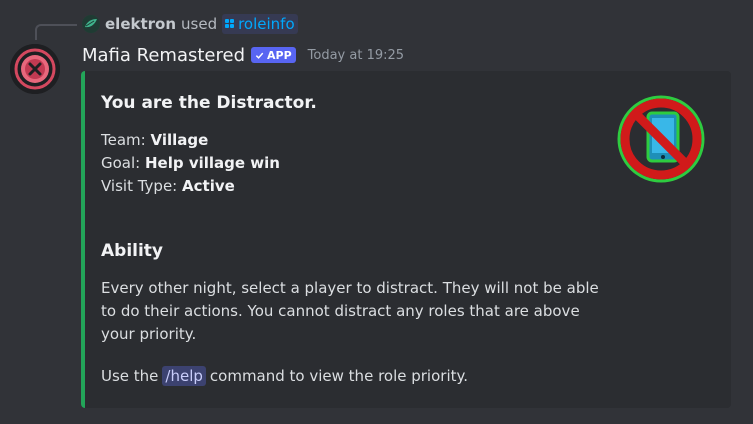 The image size is (753, 424). What do you see at coordinates (121, 163) in the screenshot?
I see `goal-label: Goal:` at bounding box center [121, 163].